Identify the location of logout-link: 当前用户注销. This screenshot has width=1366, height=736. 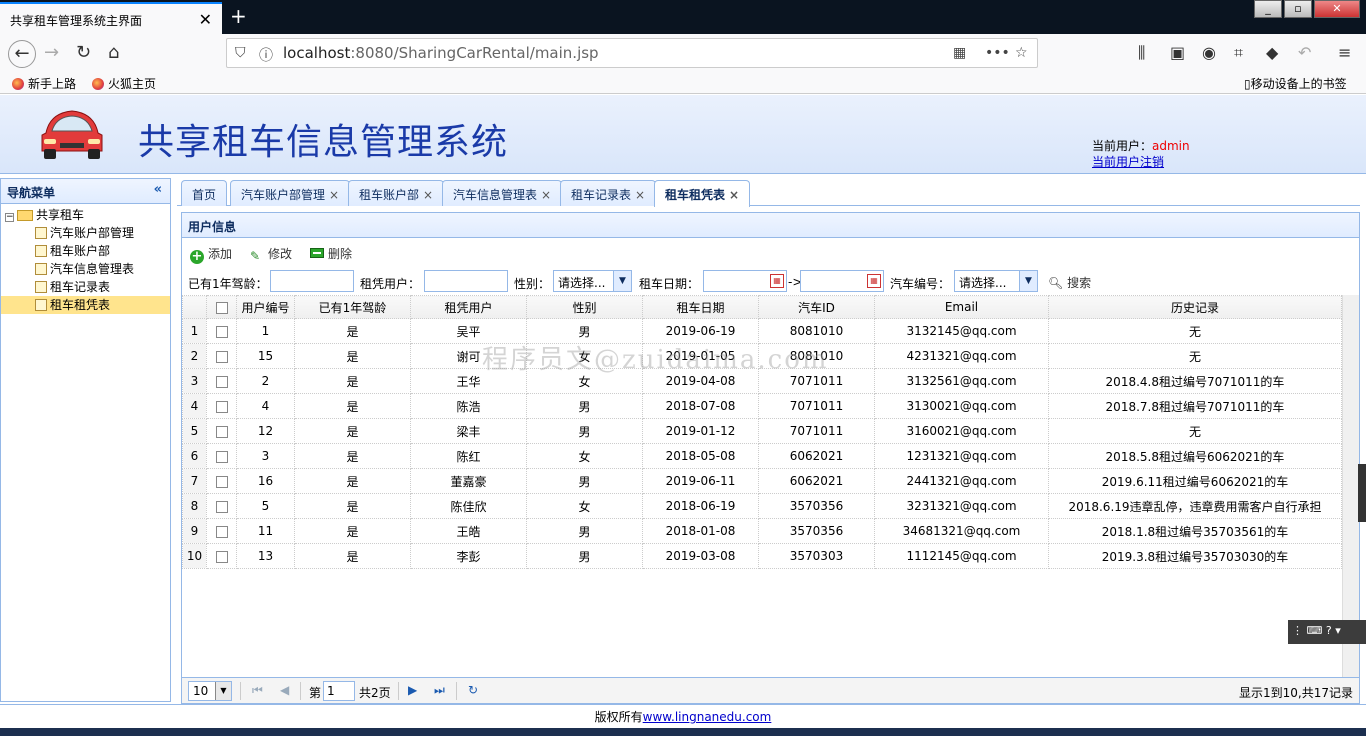
(1128, 161).